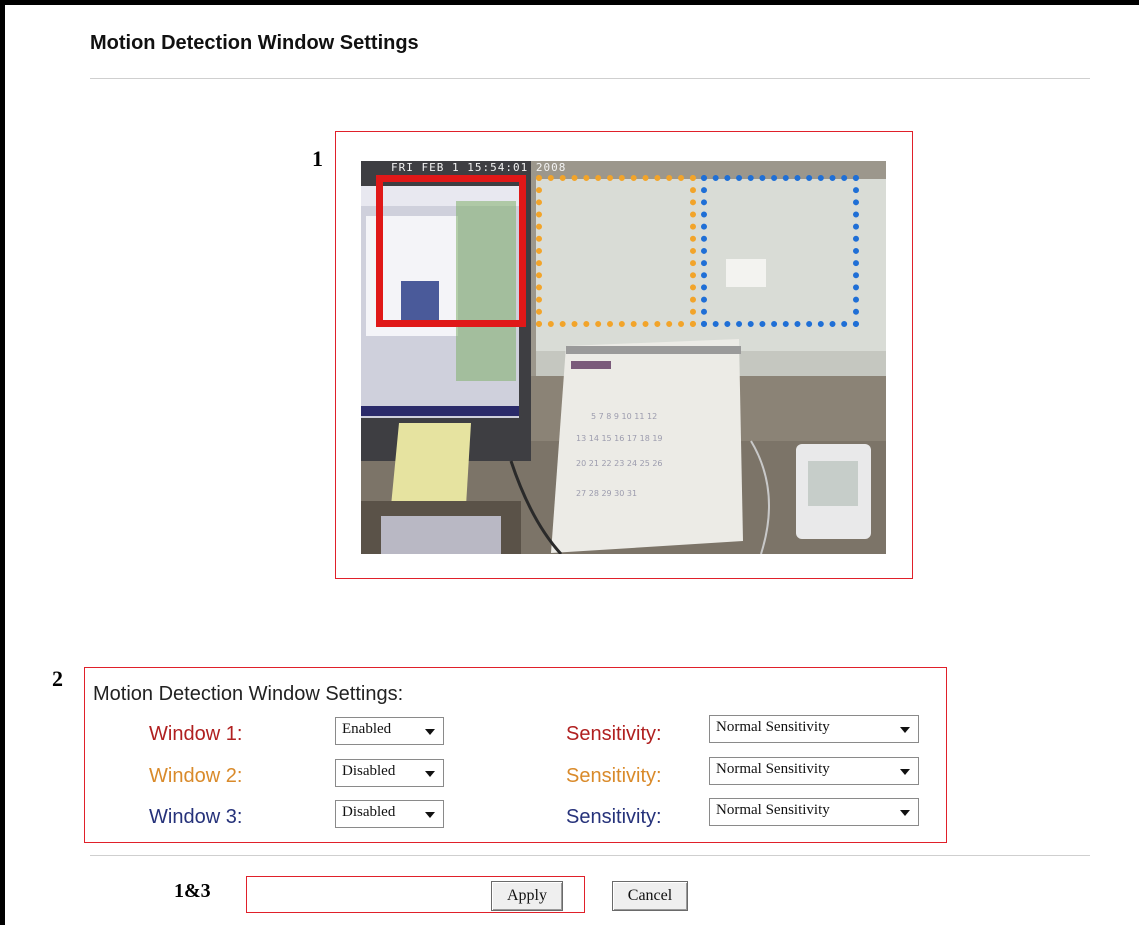 The image size is (1139, 925). I want to click on window-2-sensitivity-label: Sensitivity:, so click(614, 776).